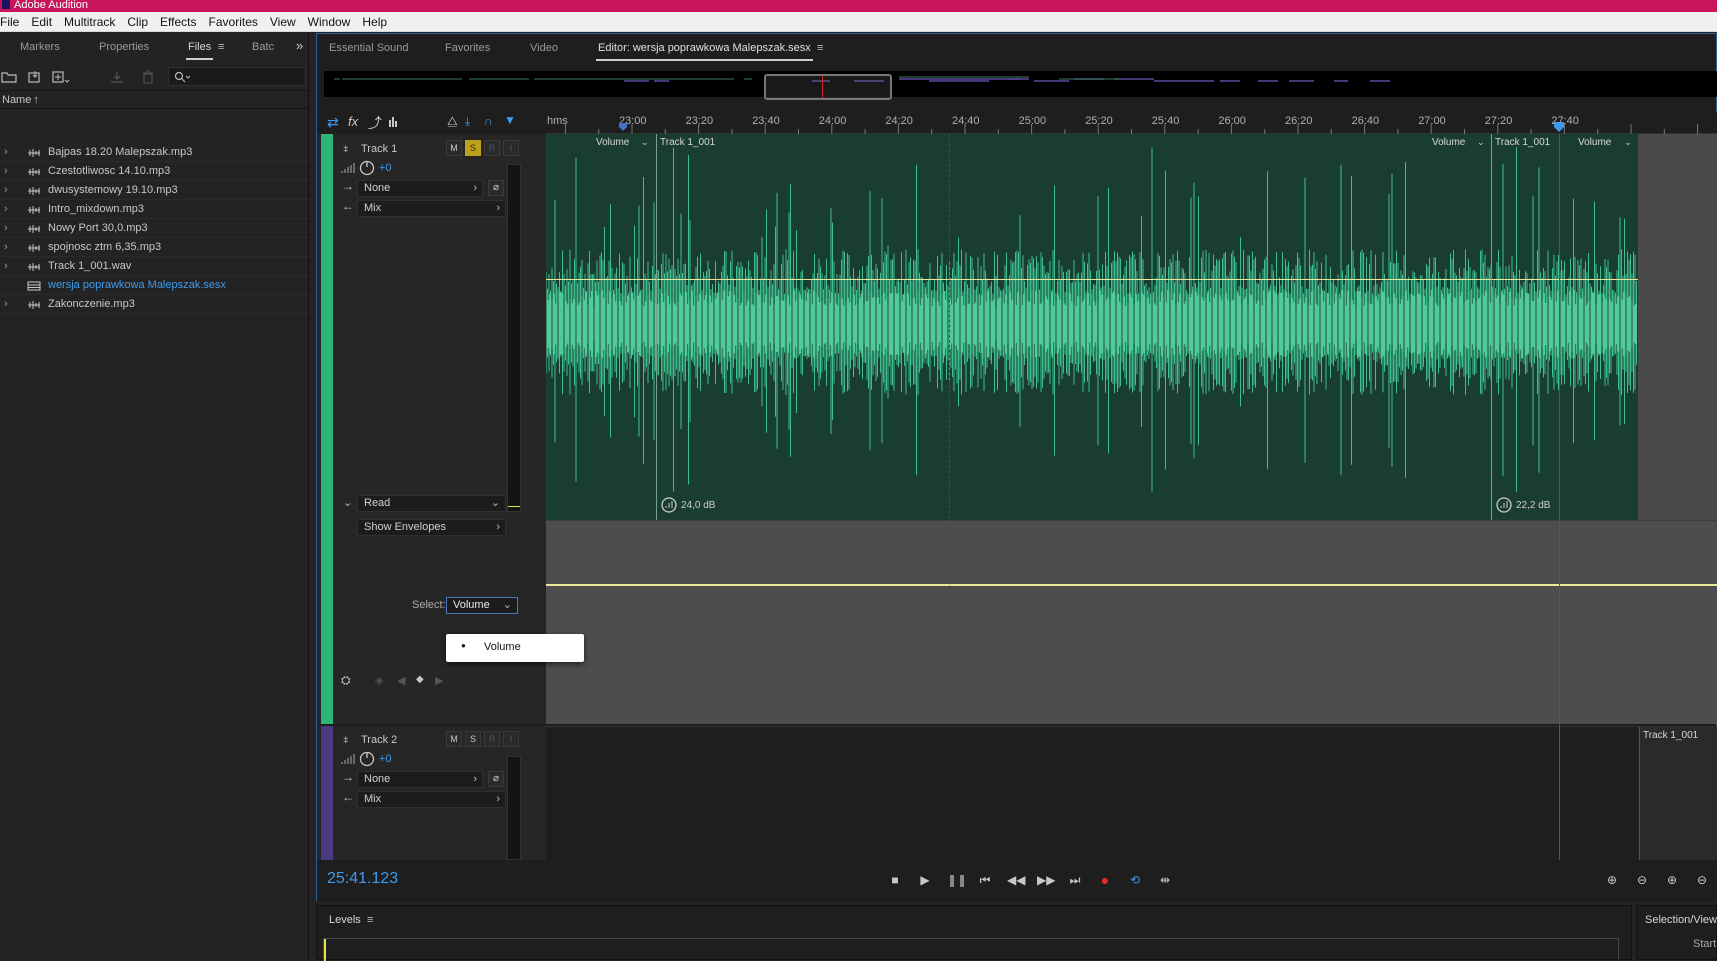  I want to click on tab-files: Files, so click(200, 50).